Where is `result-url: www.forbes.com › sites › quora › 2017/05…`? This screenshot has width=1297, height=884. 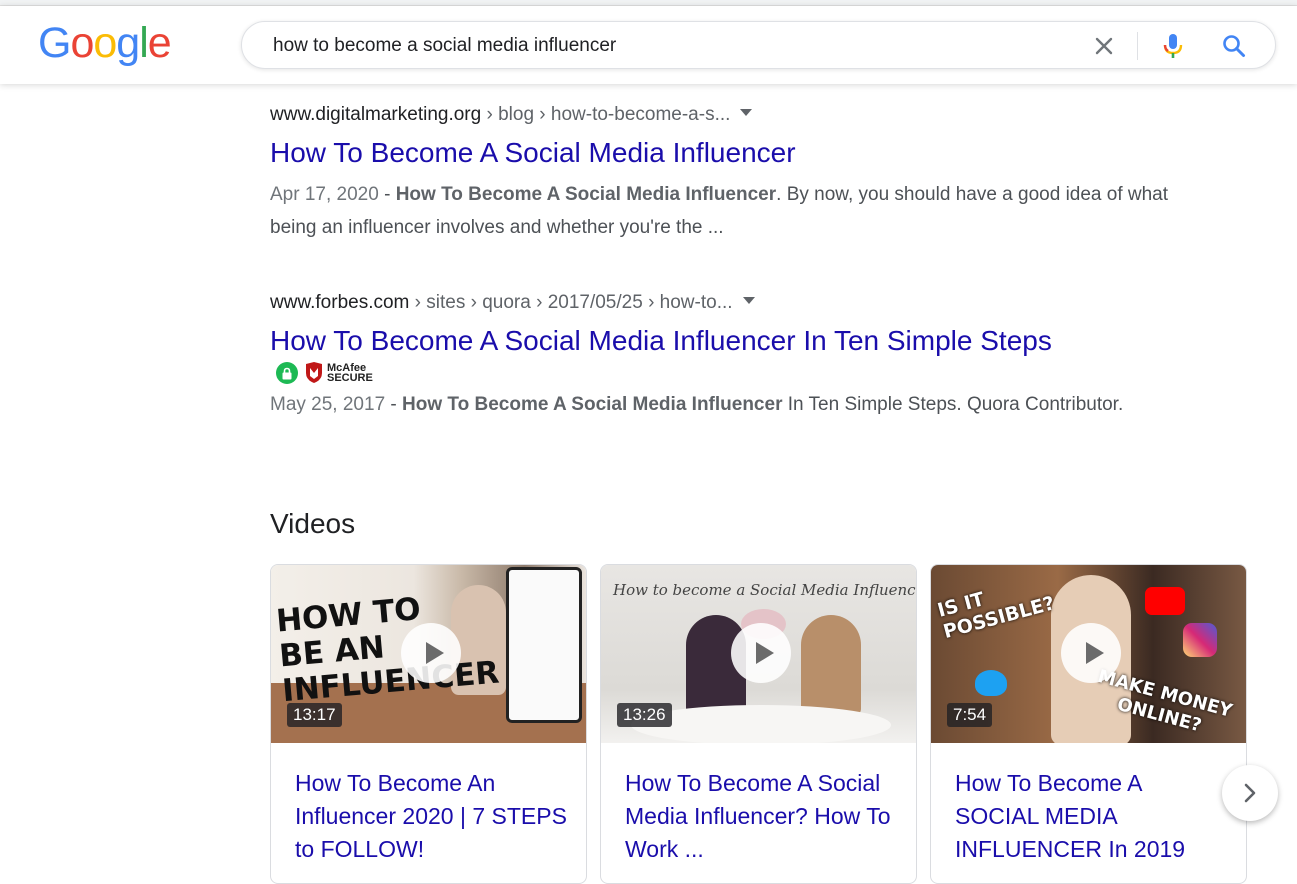
result-url: www.forbes.com › sites › quora › 2017/05… is located at coordinates (730, 303).